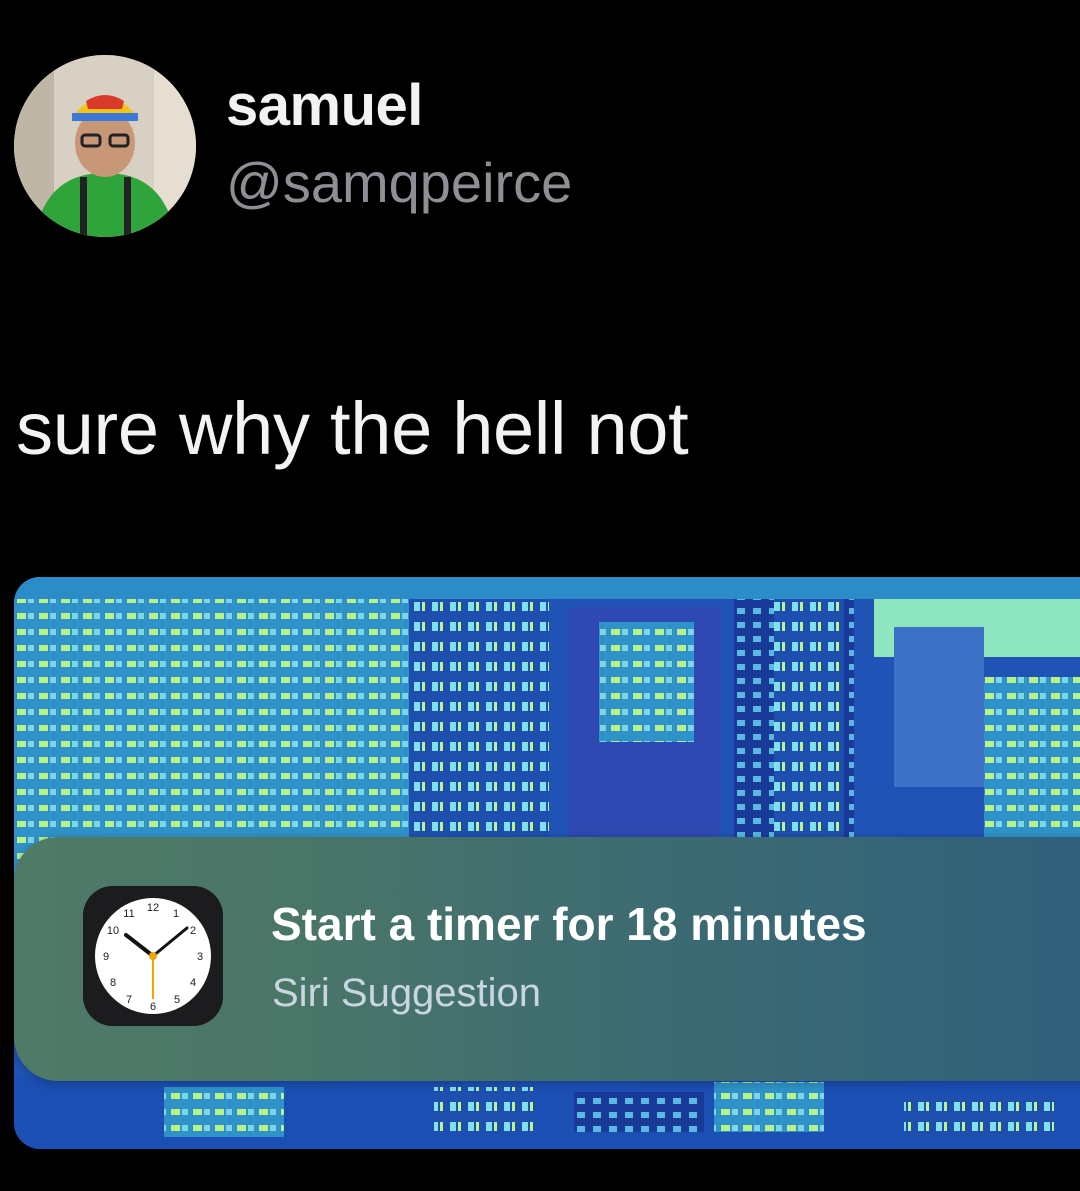  What do you see at coordinates (128, 914) in the screenshot?
I see `svg-text: 11` at bounding box center [128, 914].